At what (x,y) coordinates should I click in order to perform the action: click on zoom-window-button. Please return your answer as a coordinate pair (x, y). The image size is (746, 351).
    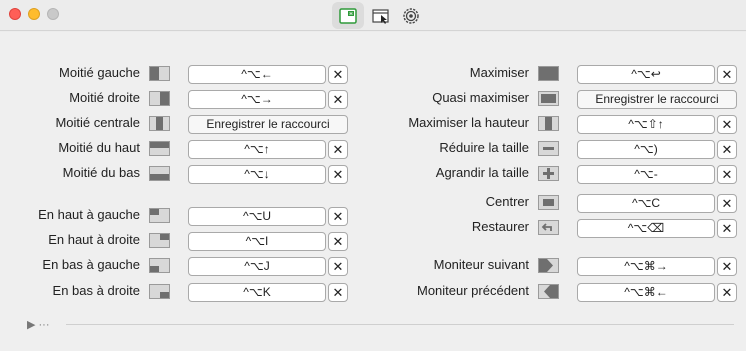
    Looking at the image, I should click on (53, 14).